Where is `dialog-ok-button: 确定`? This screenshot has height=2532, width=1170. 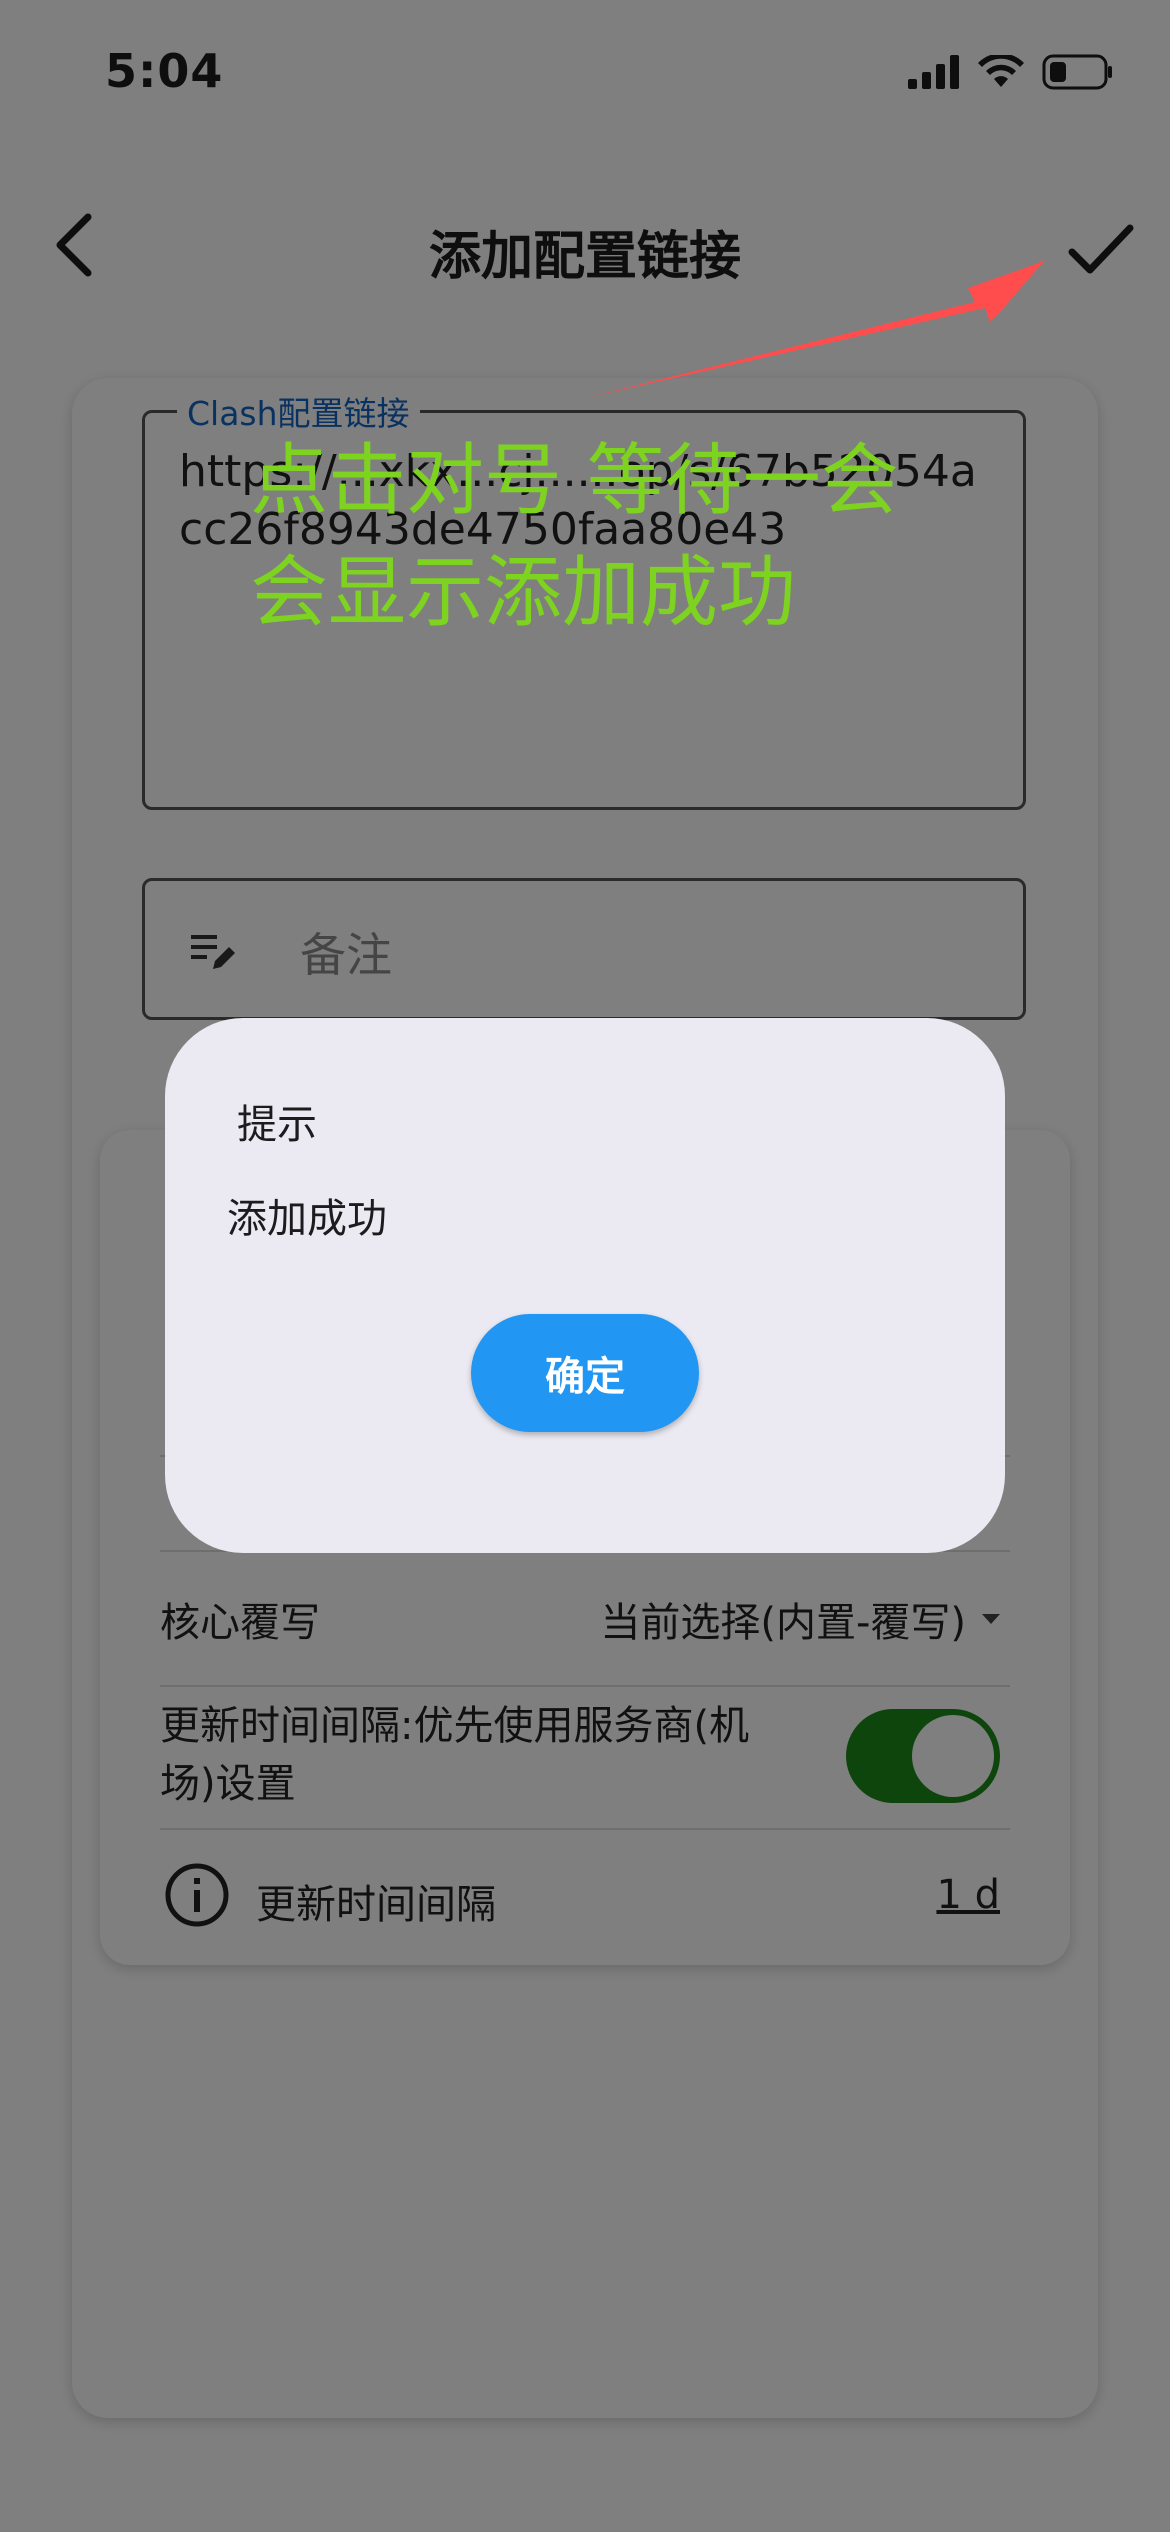 dialog-ok-button: 确定 is located at coordinates (585, 1373).